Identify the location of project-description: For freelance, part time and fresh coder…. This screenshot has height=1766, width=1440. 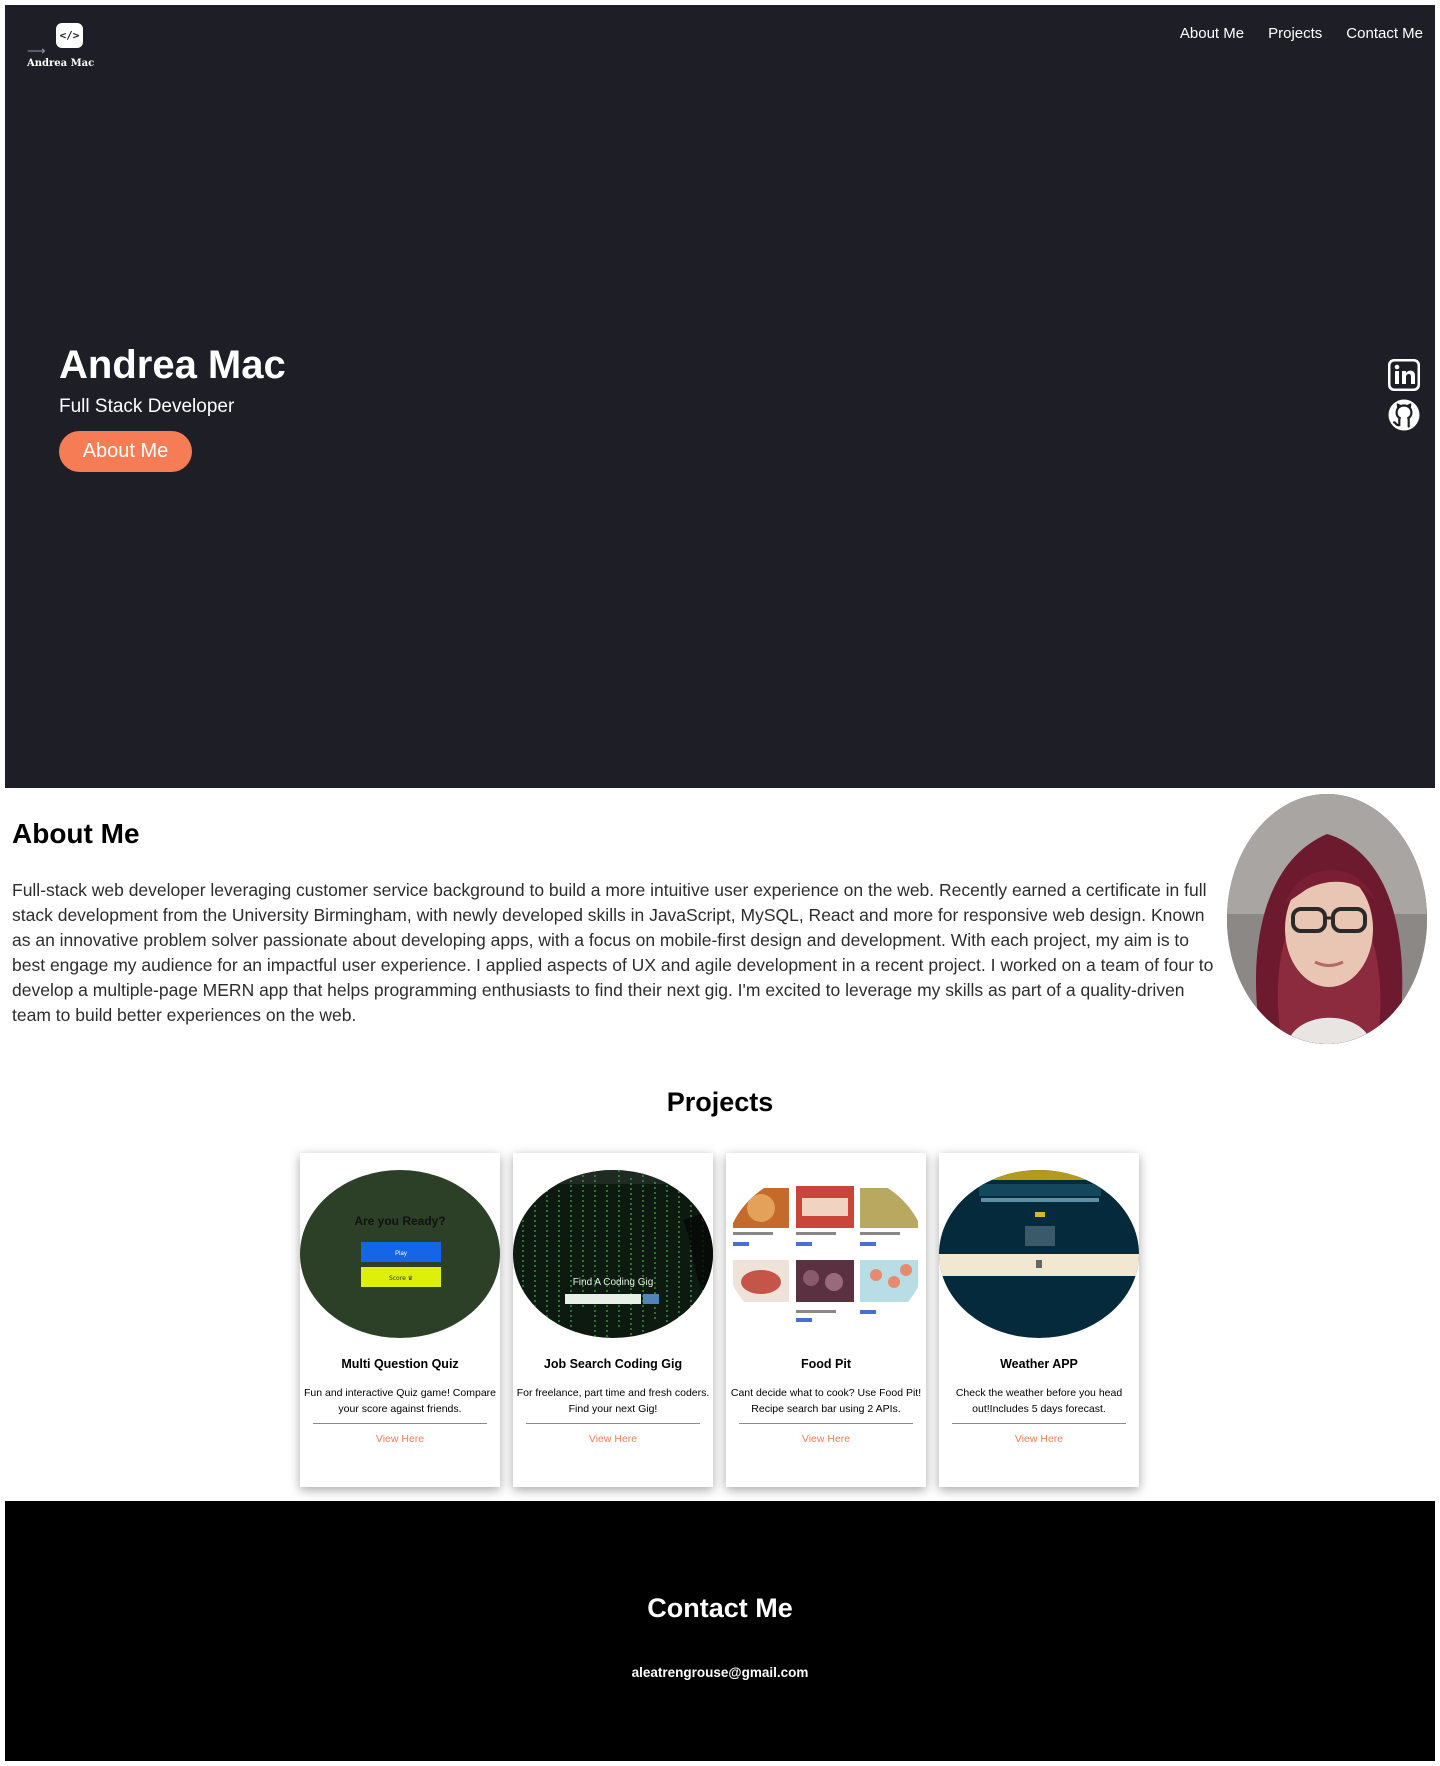
(613, 1401).